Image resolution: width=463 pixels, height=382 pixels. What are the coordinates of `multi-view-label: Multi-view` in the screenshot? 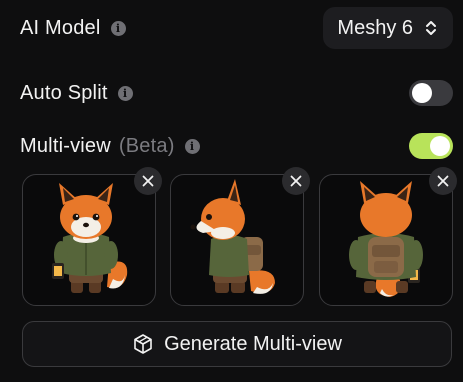 It's located at (65, 145).